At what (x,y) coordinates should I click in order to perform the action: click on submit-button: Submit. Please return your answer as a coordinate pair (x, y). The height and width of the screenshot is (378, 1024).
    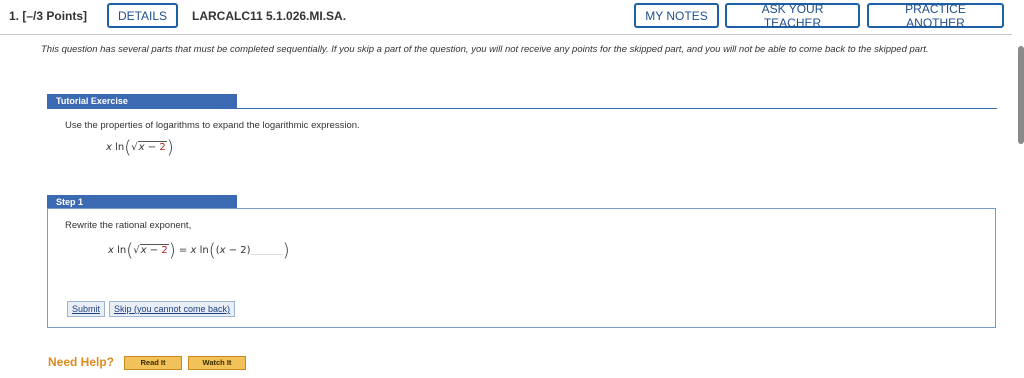
    Looking at the image, I should click on (86, 309).